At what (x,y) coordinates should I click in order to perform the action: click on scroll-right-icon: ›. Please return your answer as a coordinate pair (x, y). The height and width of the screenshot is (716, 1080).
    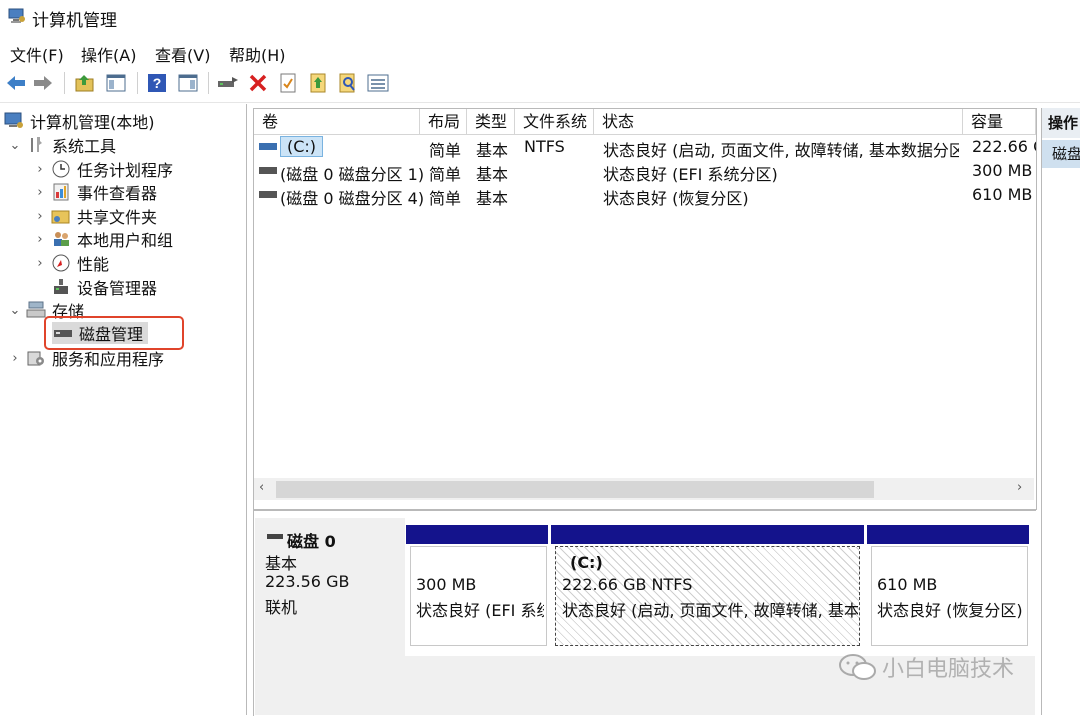
    Looking at the image, I should click on (1019, 487).